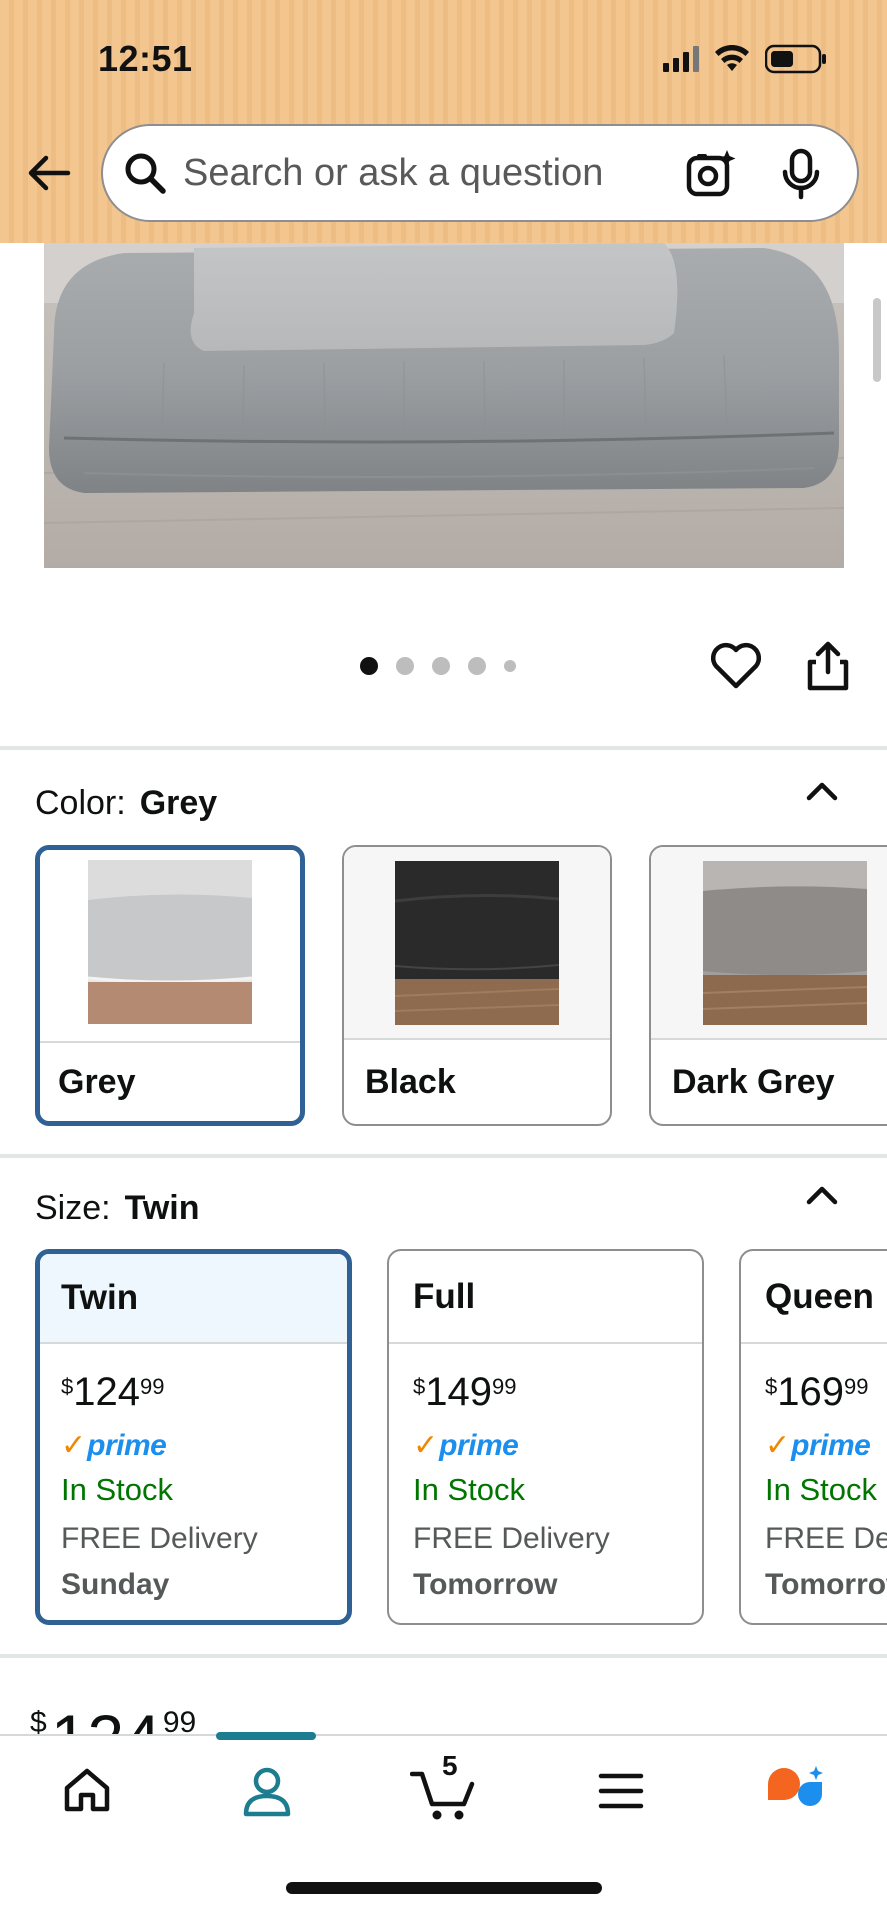 This screenshot has width=887, height=1920. Describe the element at coordinates (162, 1208) in the screenshot. I see `selected-size-value: Twin` at that location.